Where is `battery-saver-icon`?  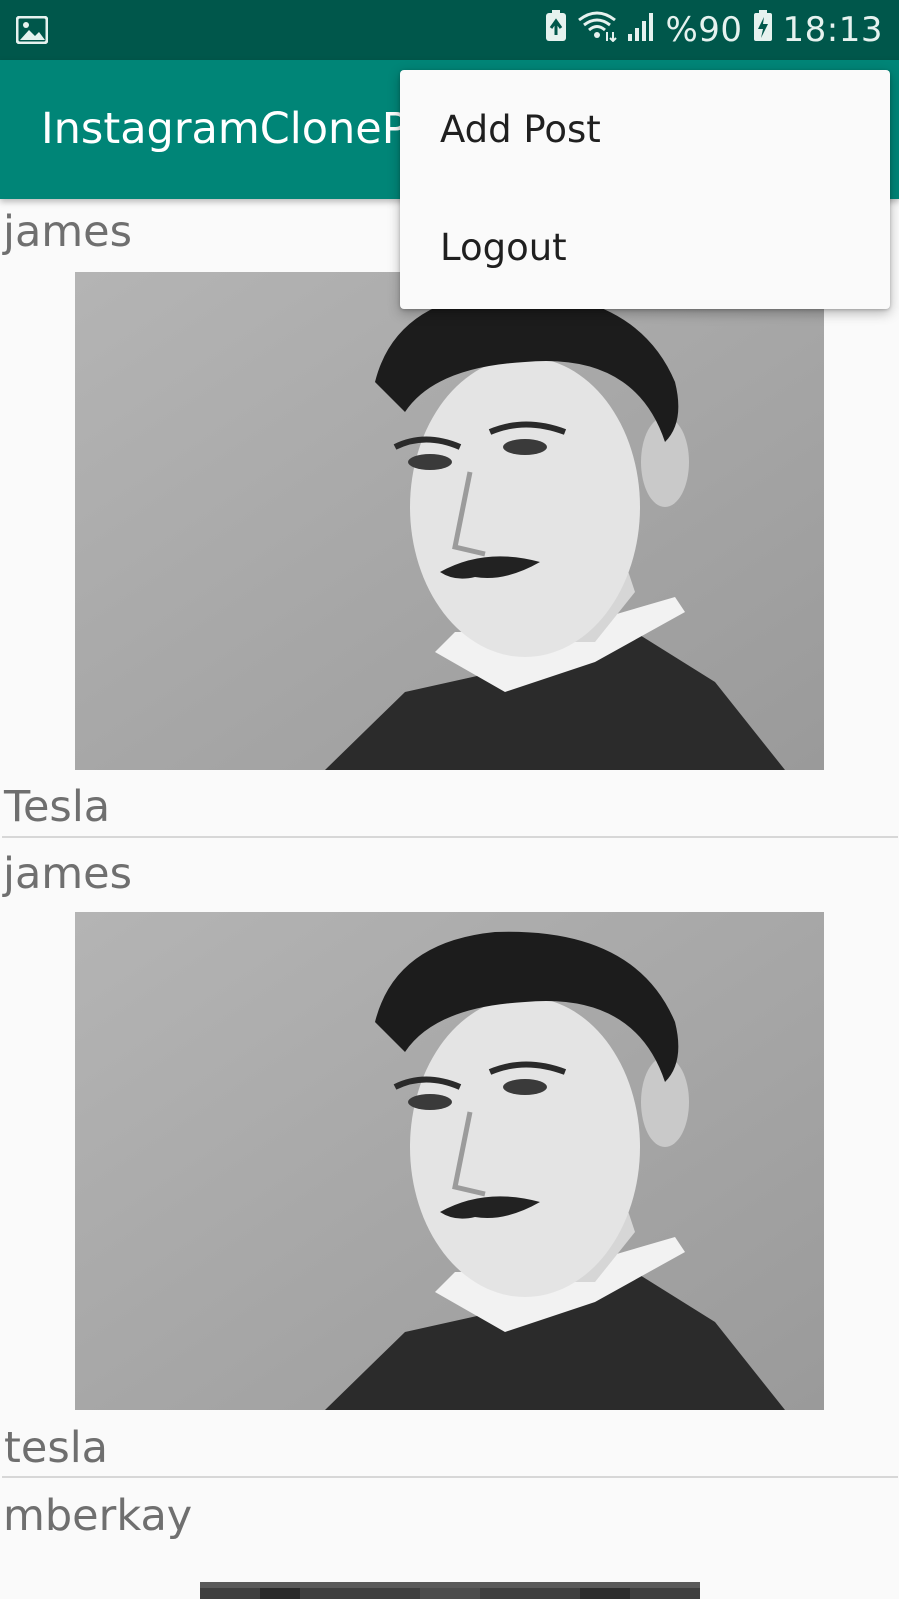
battery-saver-icon is located at coordinates (556, 30).